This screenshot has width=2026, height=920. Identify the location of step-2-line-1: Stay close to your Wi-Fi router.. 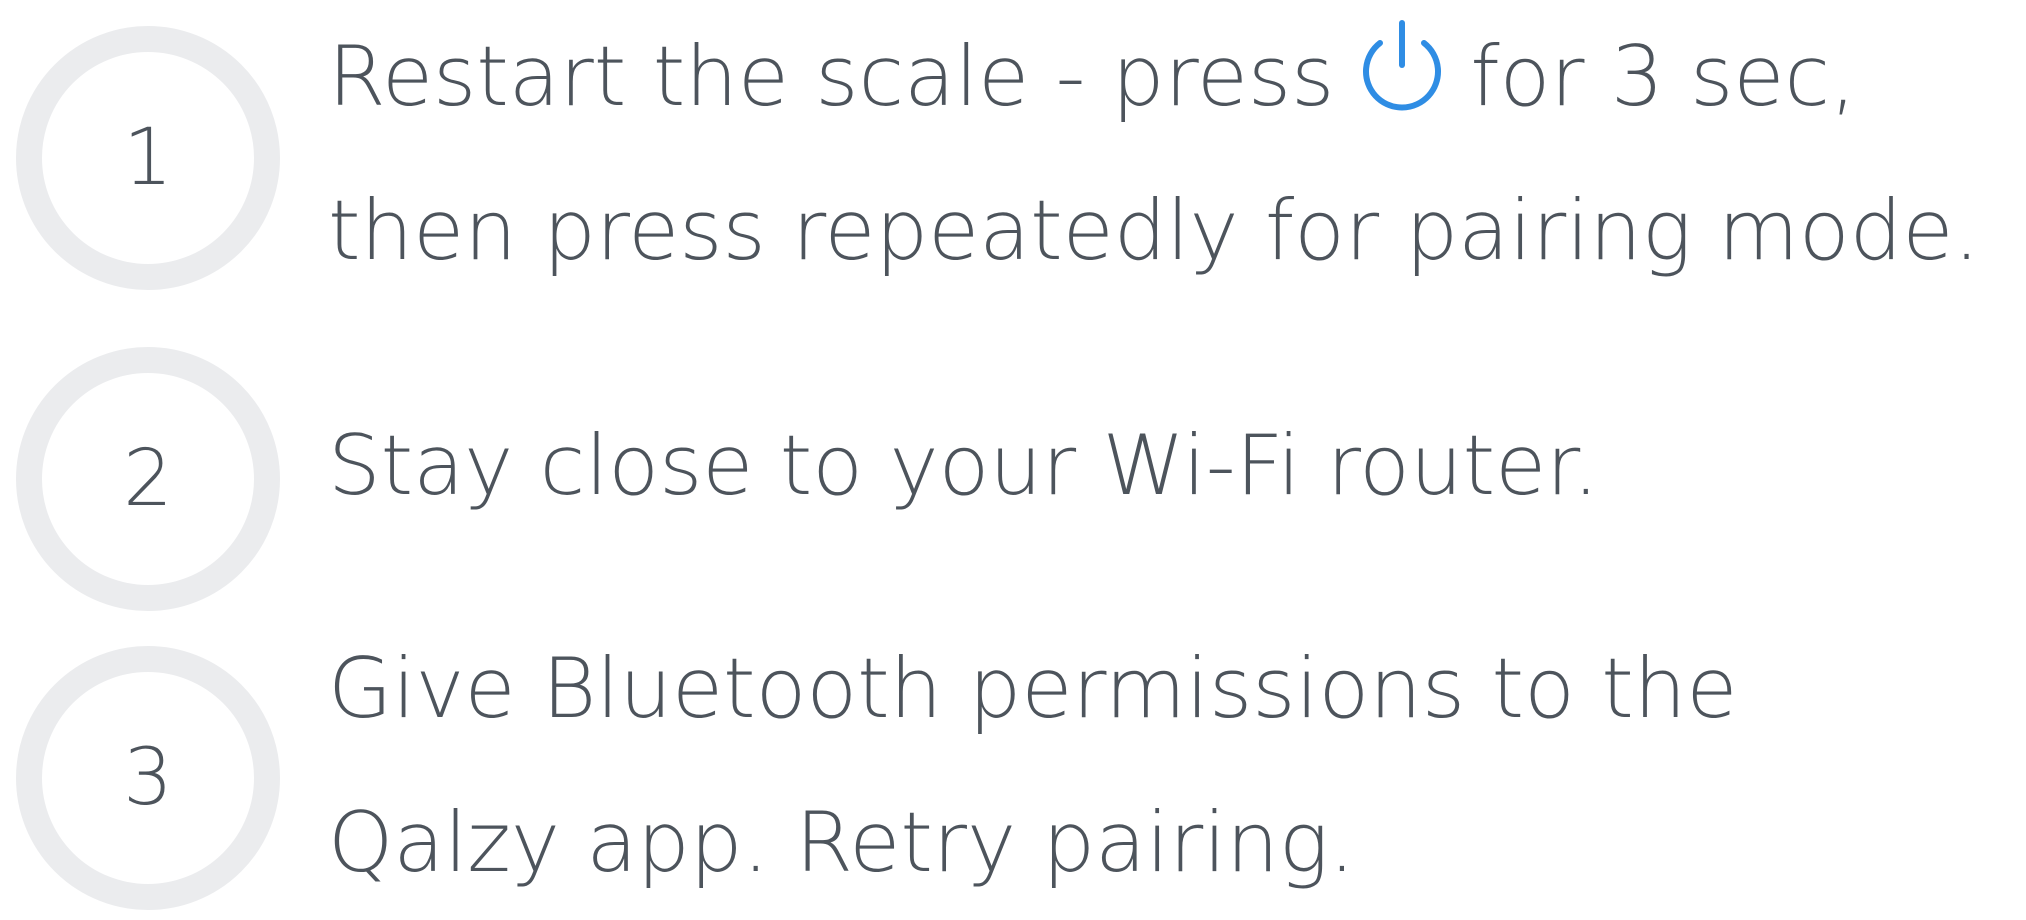
(964, 465).